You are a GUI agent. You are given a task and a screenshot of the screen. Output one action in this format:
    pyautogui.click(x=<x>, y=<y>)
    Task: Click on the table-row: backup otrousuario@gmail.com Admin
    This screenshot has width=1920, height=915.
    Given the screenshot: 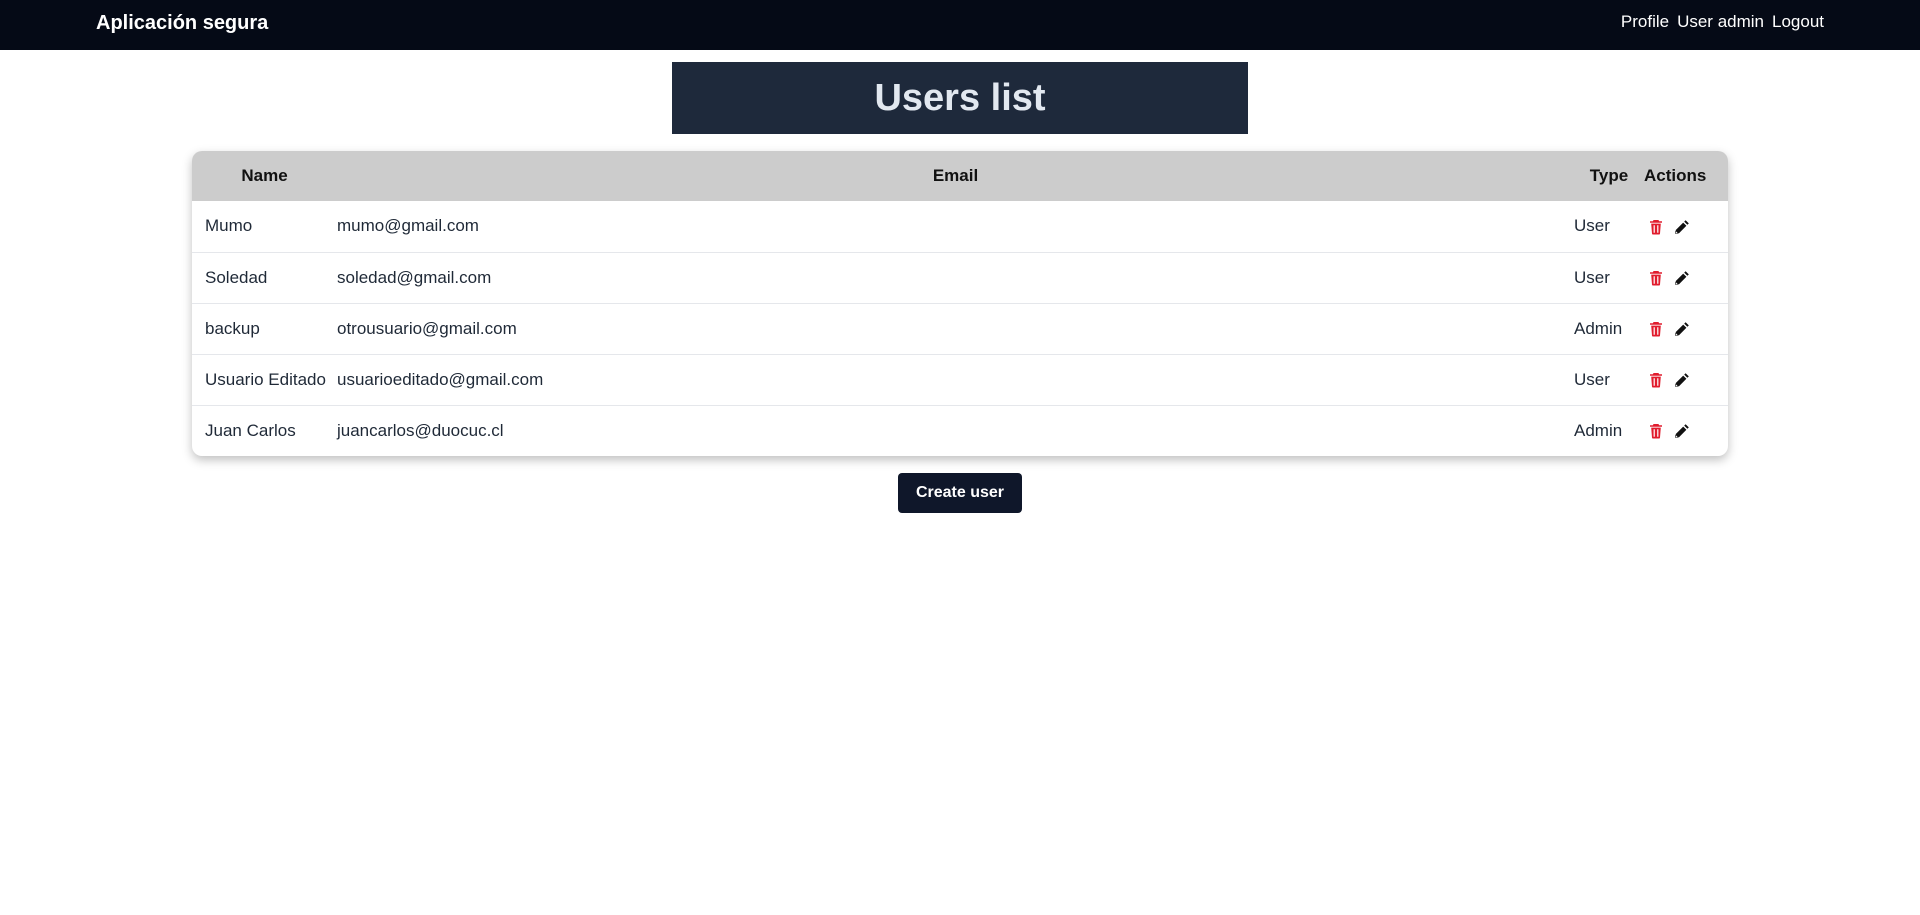 What is the action you would take?
    pyautogui.click(x=960, y=328)
    